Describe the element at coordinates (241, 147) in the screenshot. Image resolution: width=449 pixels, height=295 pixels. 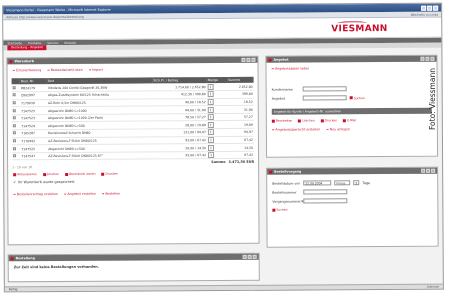
I see `cell-summe: 14,50` at that location.